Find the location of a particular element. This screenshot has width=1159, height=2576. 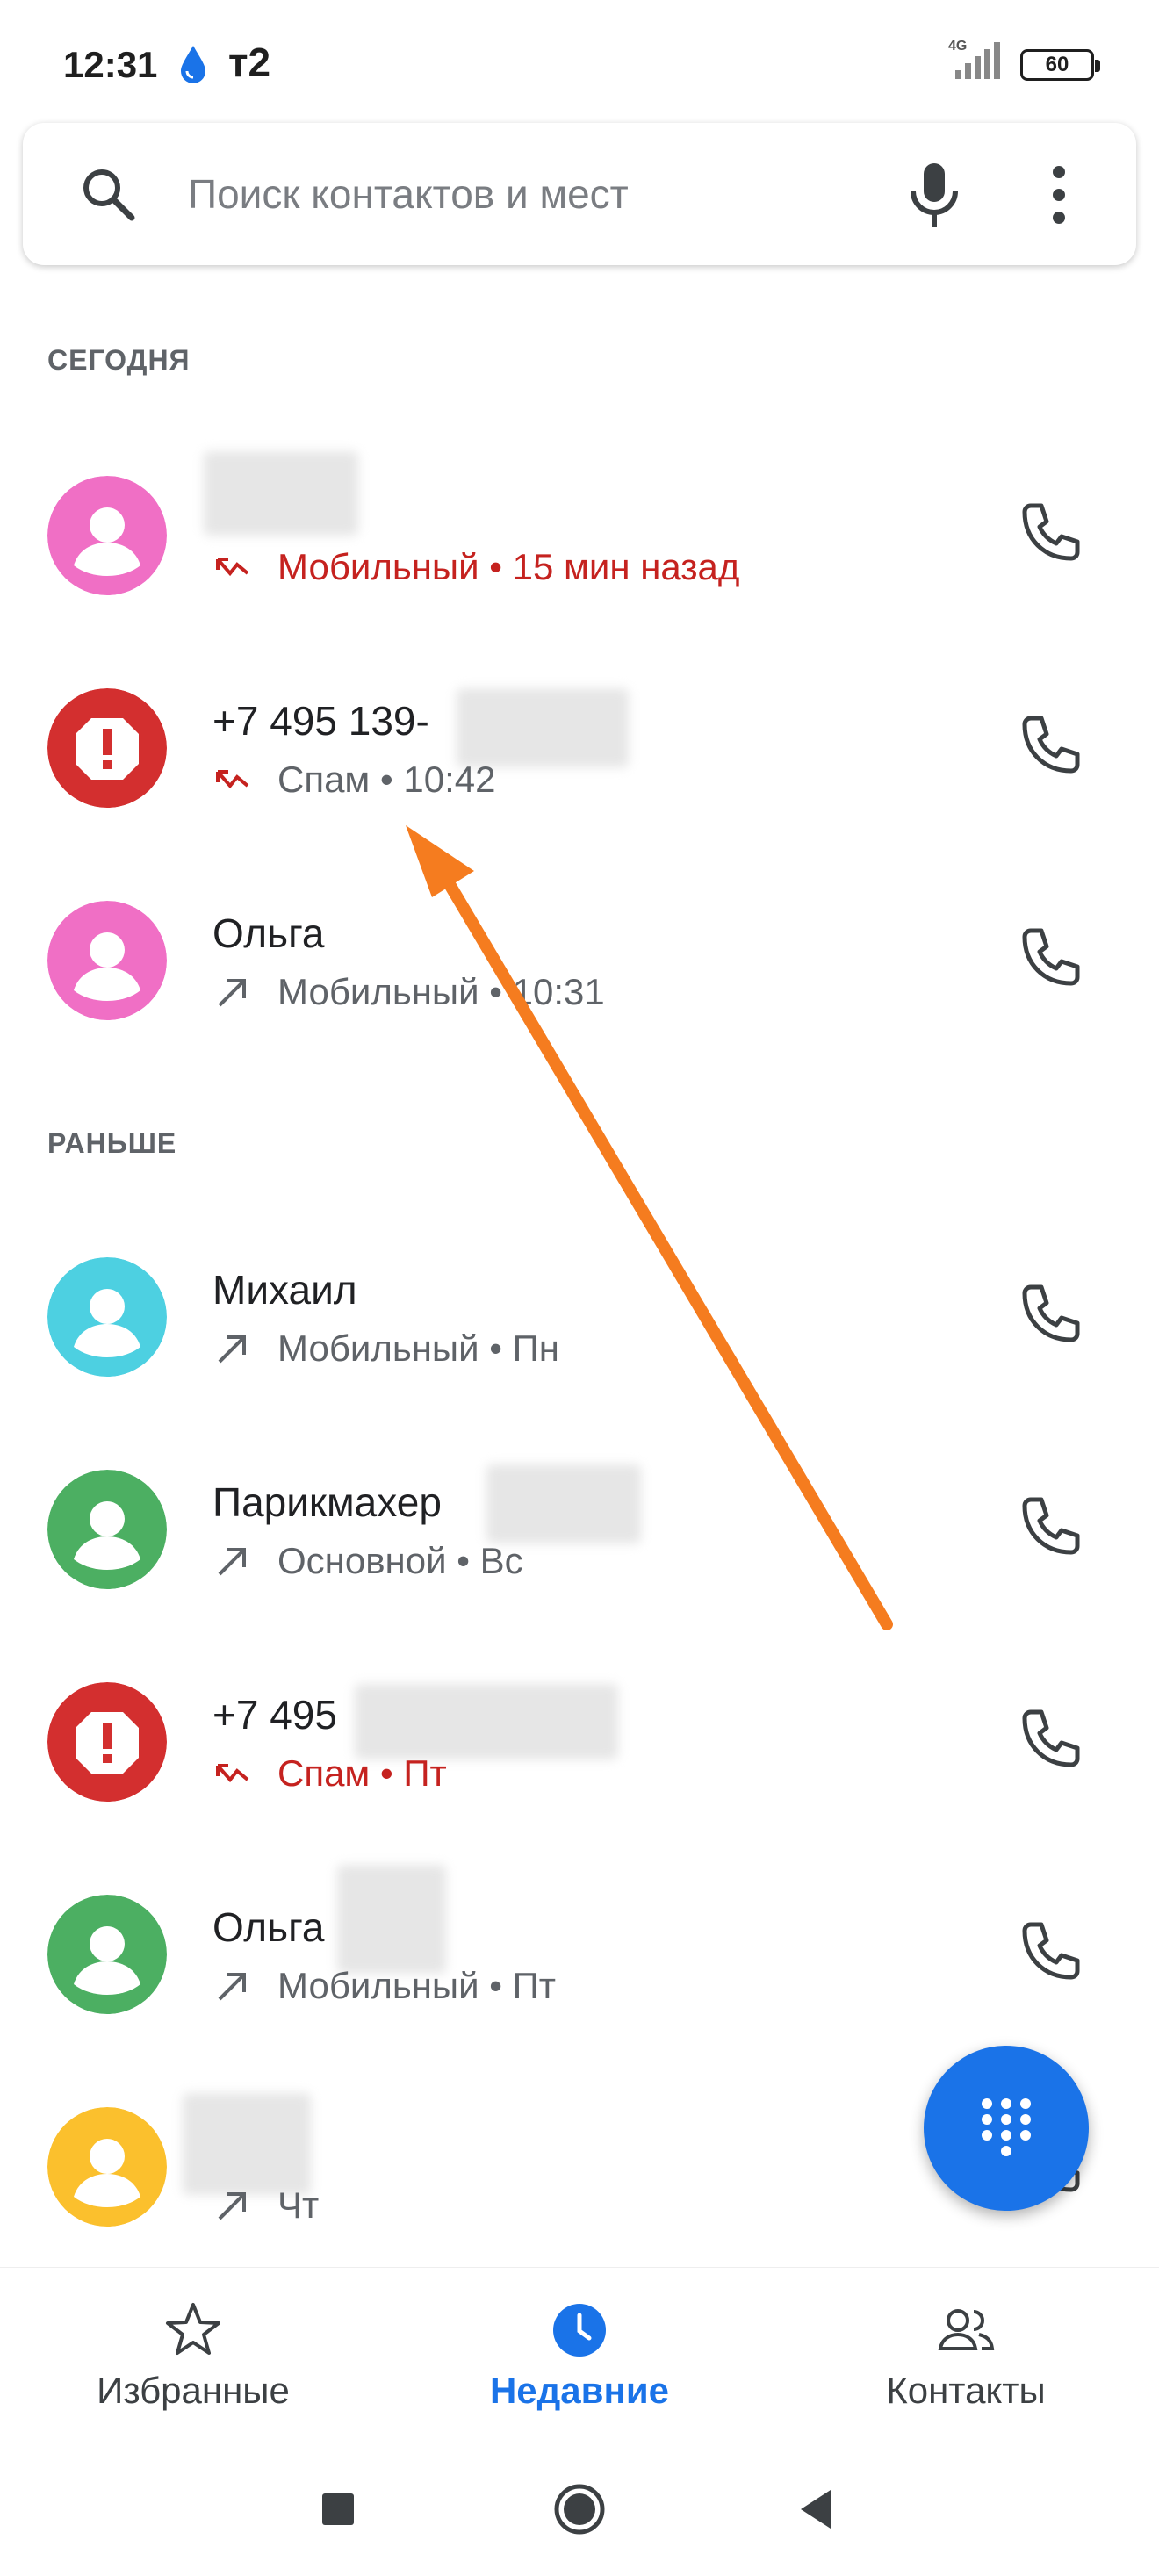

search-bar is located at coordinates (579, 194).